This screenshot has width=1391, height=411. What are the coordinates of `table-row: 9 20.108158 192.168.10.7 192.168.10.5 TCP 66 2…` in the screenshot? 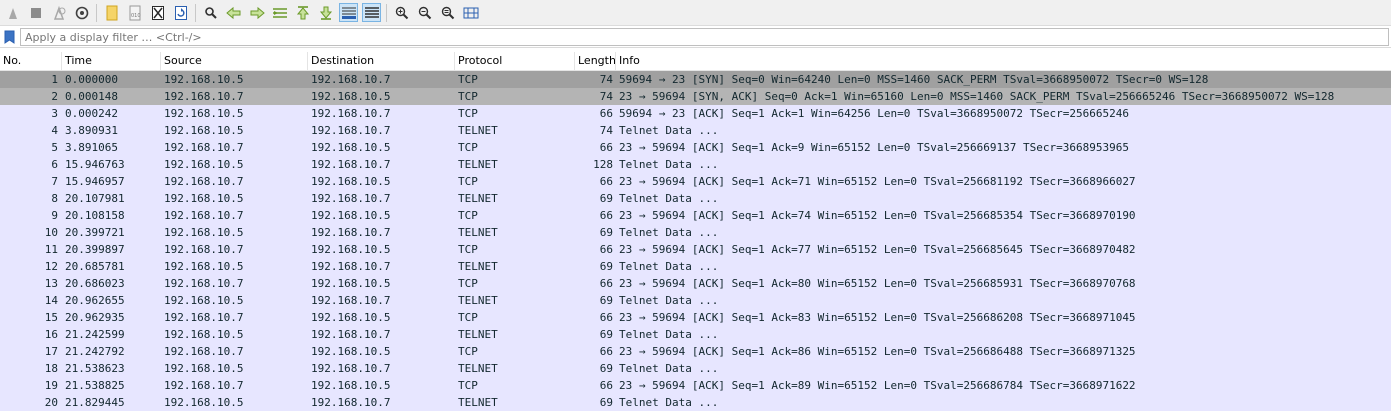 It's located at (695, 215).